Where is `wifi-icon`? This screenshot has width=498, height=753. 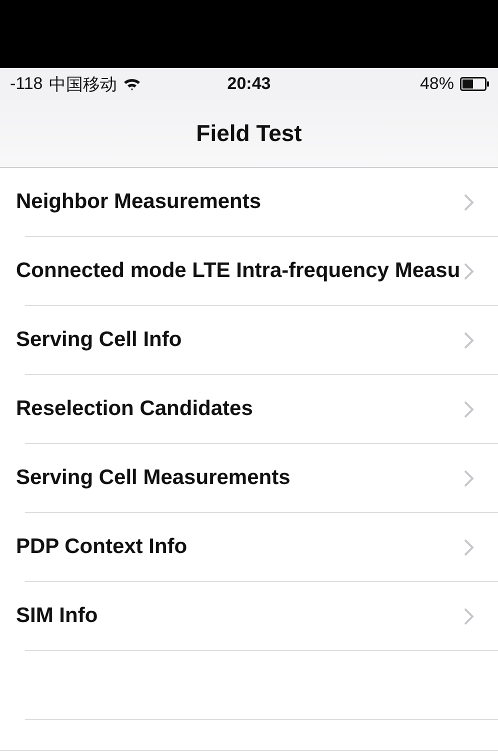
wifi-icon is located at coordinates (131, 84).